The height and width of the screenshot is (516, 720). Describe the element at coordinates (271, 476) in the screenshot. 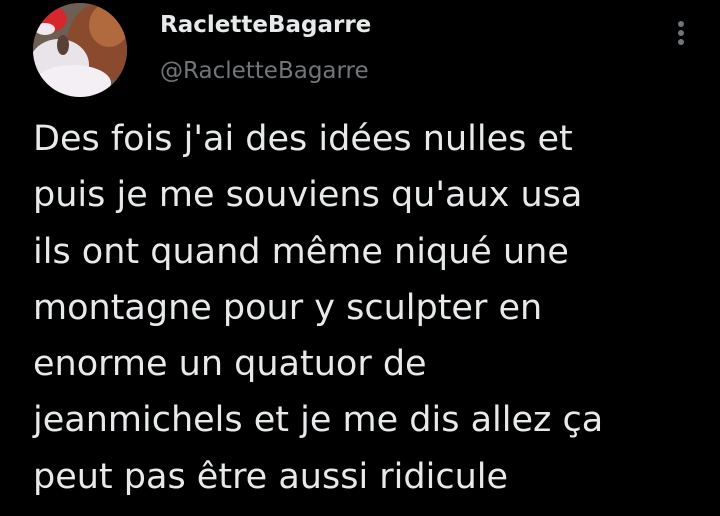

I see `tweet-text-line: peut pas être aussi ridicule` at that location.